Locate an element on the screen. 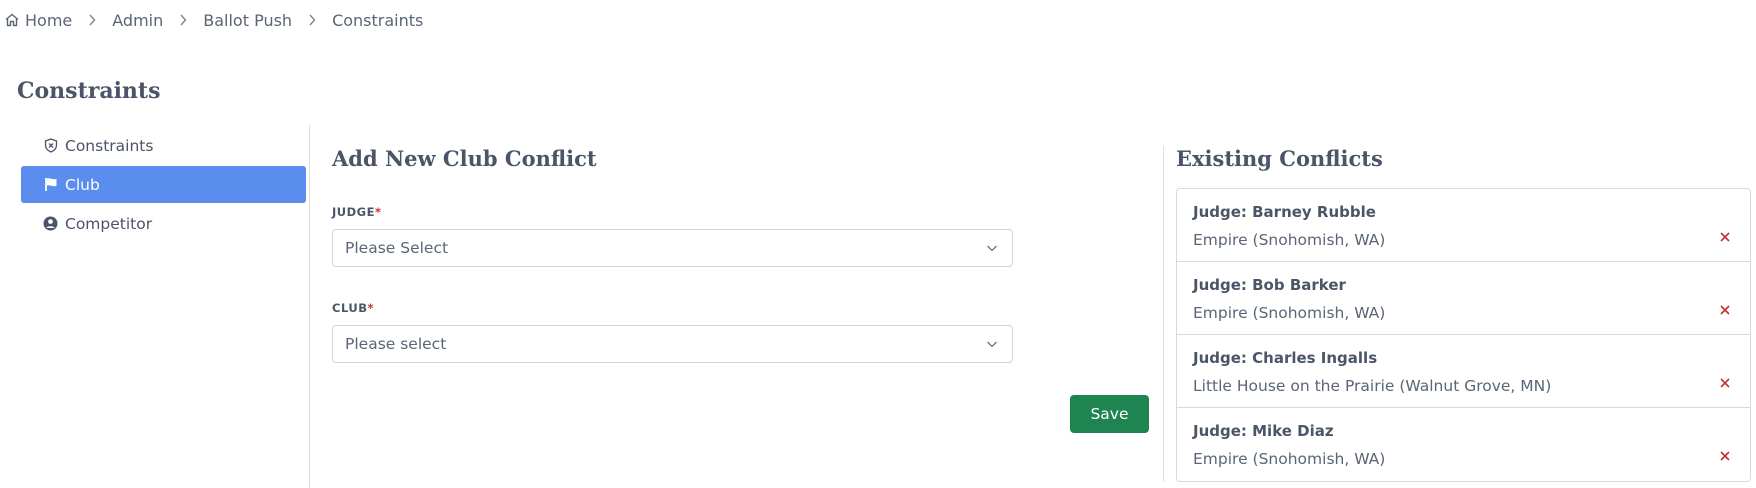 This screenshot has height=488, width=1756. form-title: Add New Club Conflict is located at coordinates (464, 158).